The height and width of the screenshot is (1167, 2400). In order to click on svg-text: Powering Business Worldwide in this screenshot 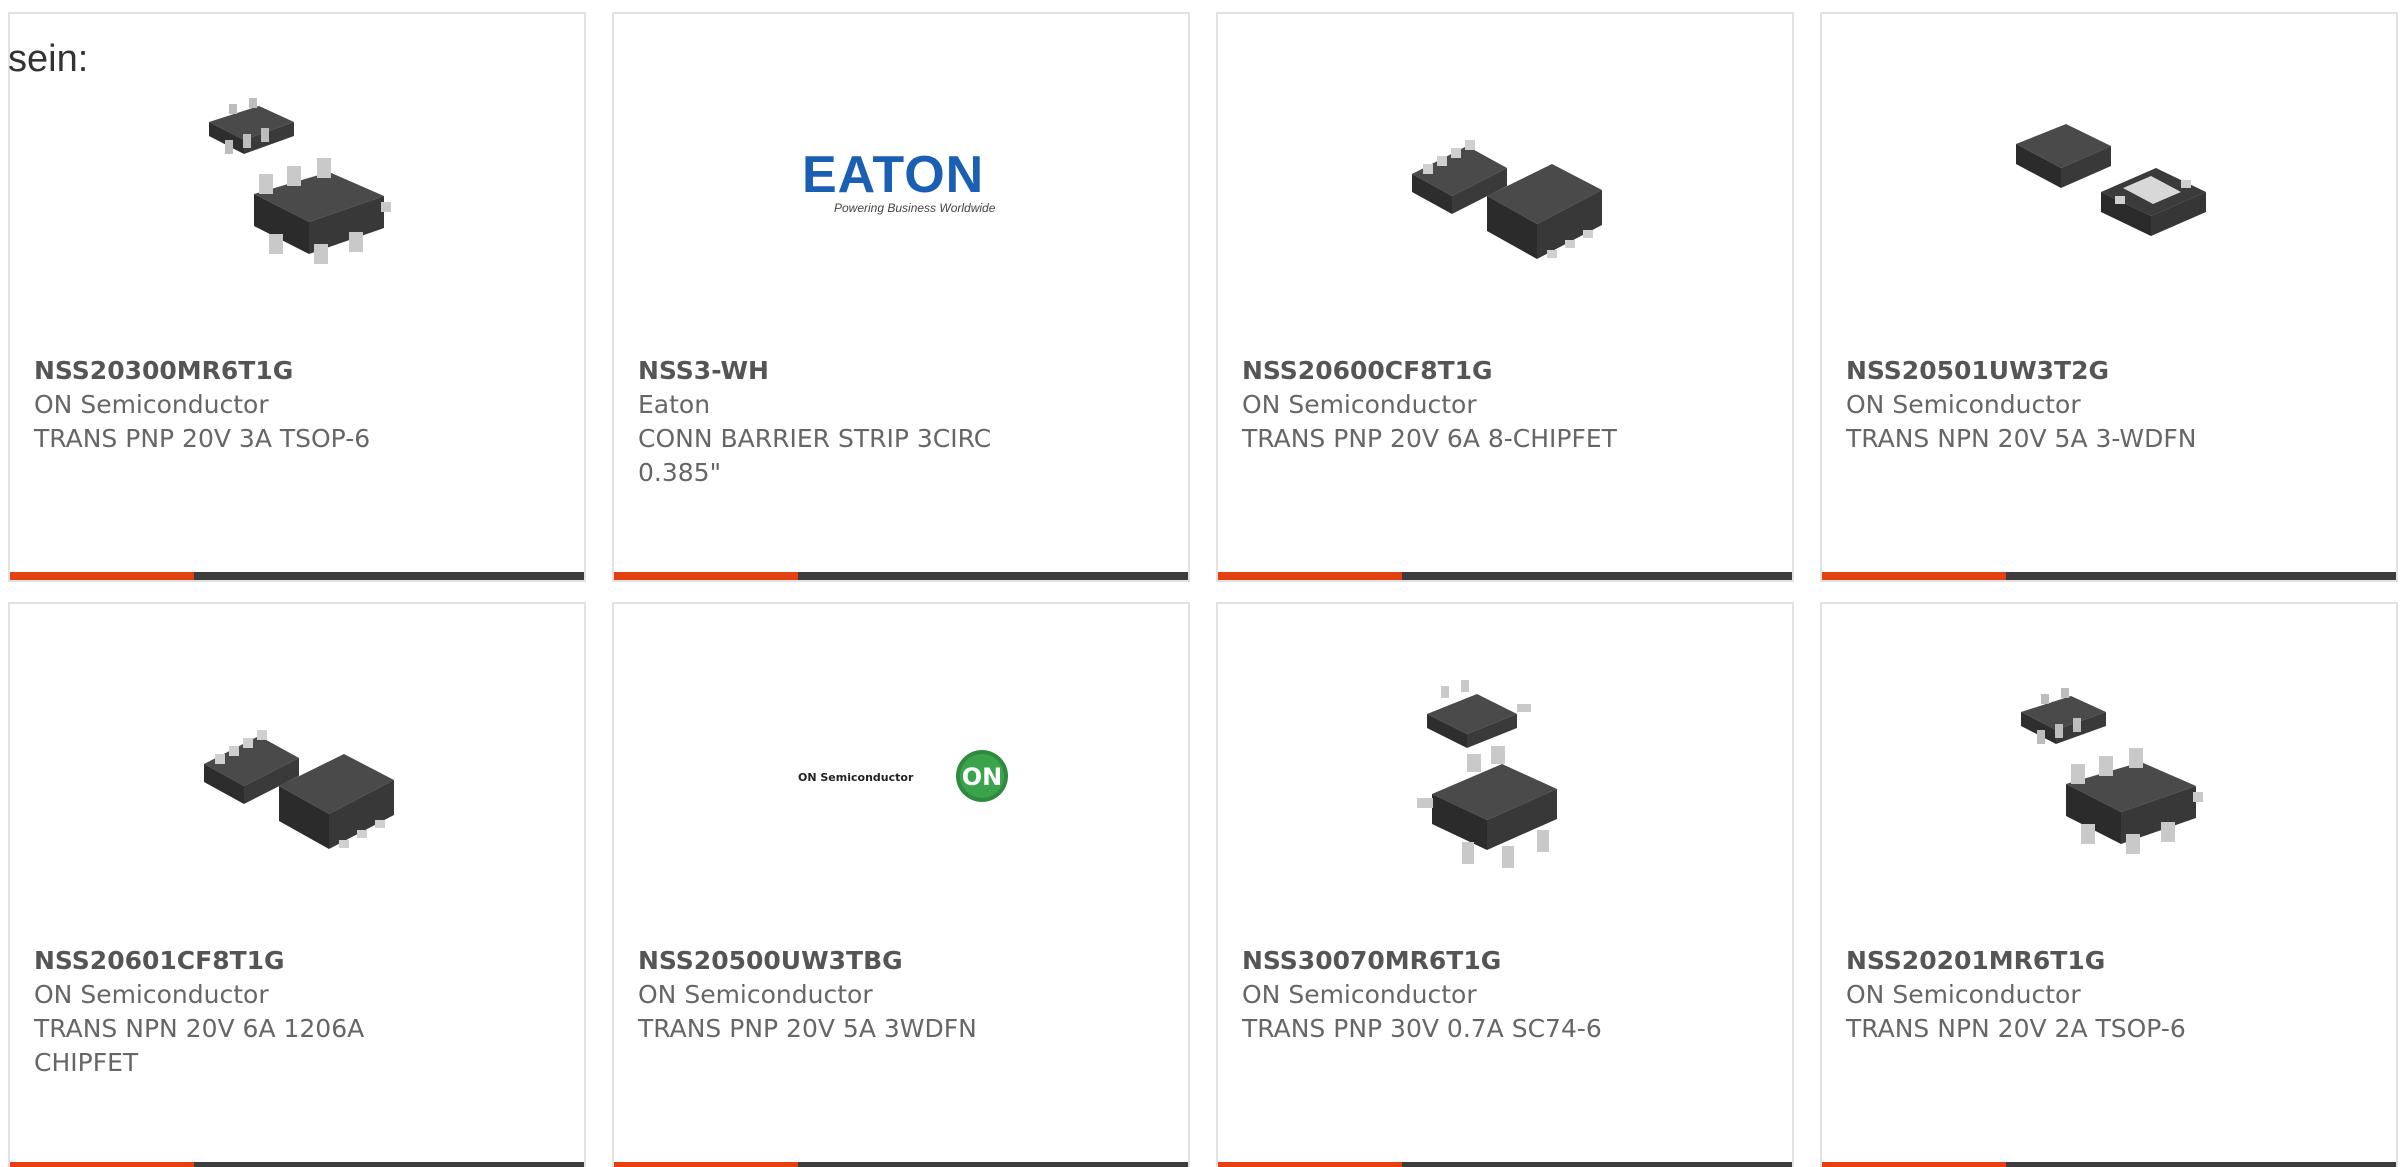, I will do `click(915, 208)`.